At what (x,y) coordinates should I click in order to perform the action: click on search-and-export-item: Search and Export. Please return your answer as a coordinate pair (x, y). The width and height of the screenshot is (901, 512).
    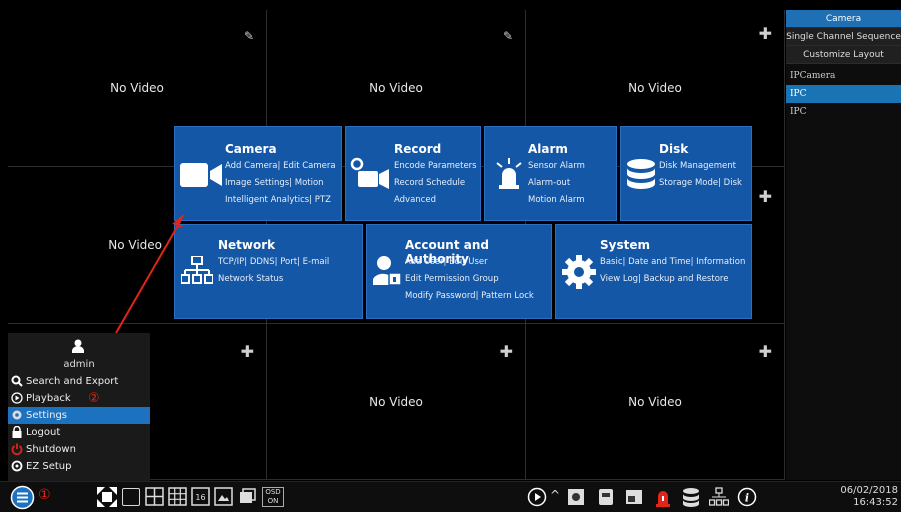
    Looking at the image, I should click on (79, 381).